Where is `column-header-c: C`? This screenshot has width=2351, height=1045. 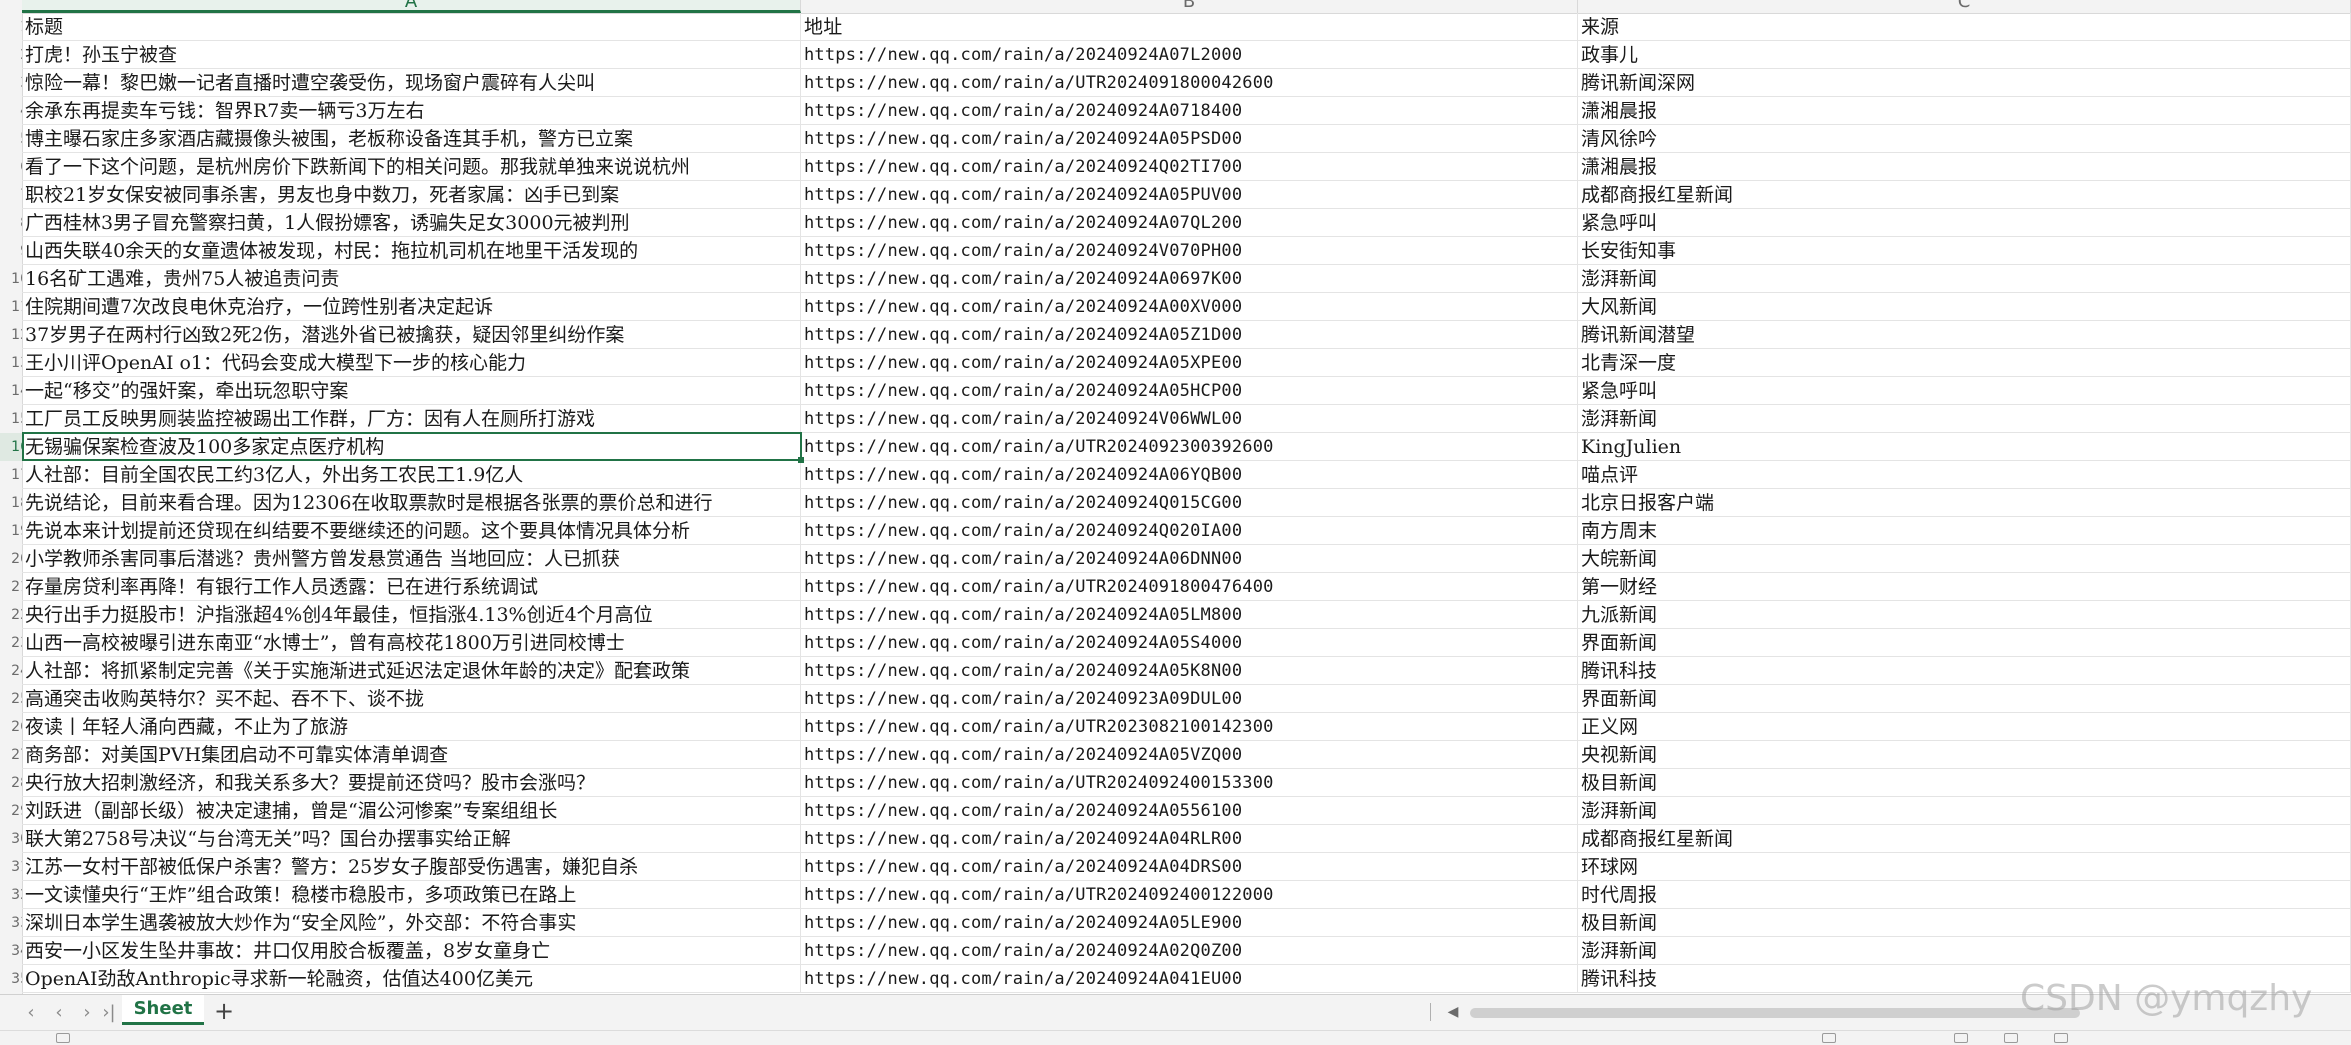 column-header-c: C is located at coordinates (1964, 6).